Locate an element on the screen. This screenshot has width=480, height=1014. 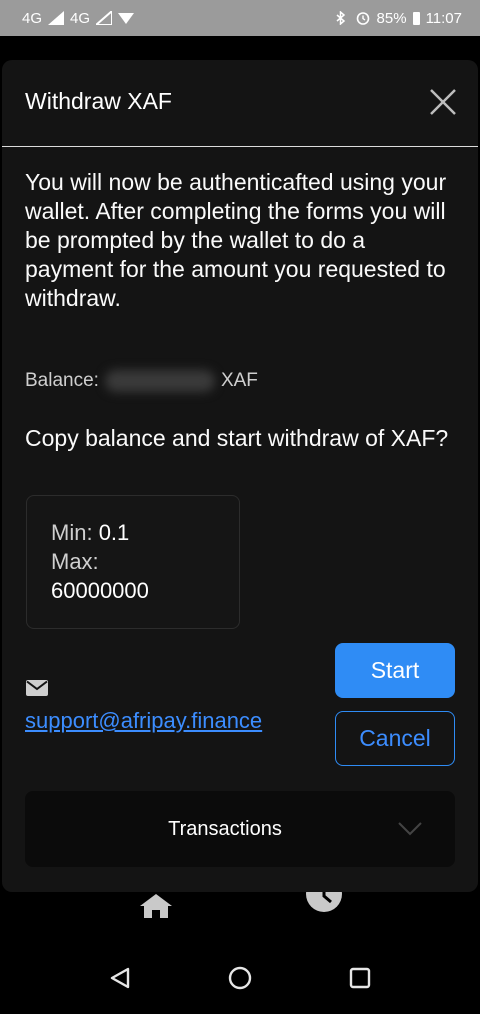
min-row: Min: 0.1 is located at coordinates (145, 532).